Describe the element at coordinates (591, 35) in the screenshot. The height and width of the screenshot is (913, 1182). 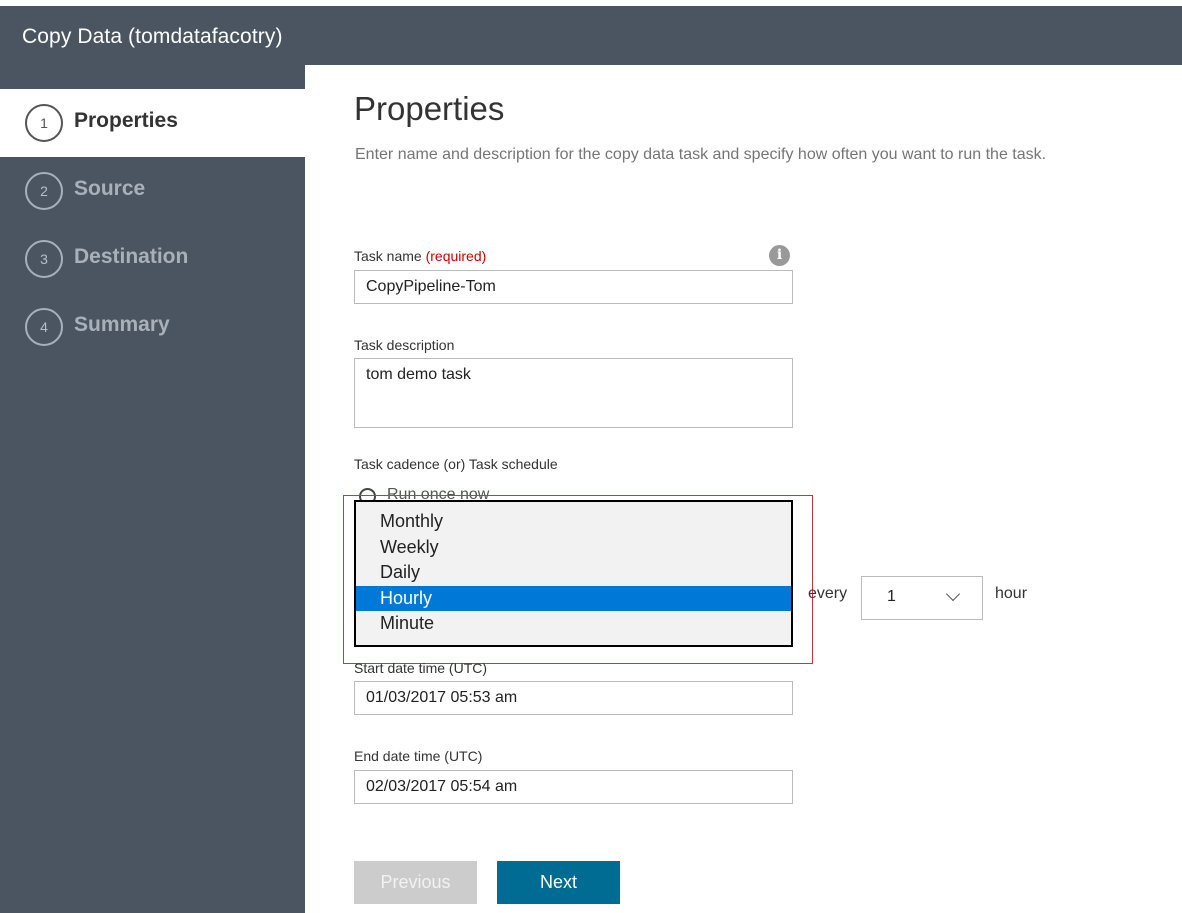
I see `app-header: Copy Data (tomdatafacotry)` at that location.